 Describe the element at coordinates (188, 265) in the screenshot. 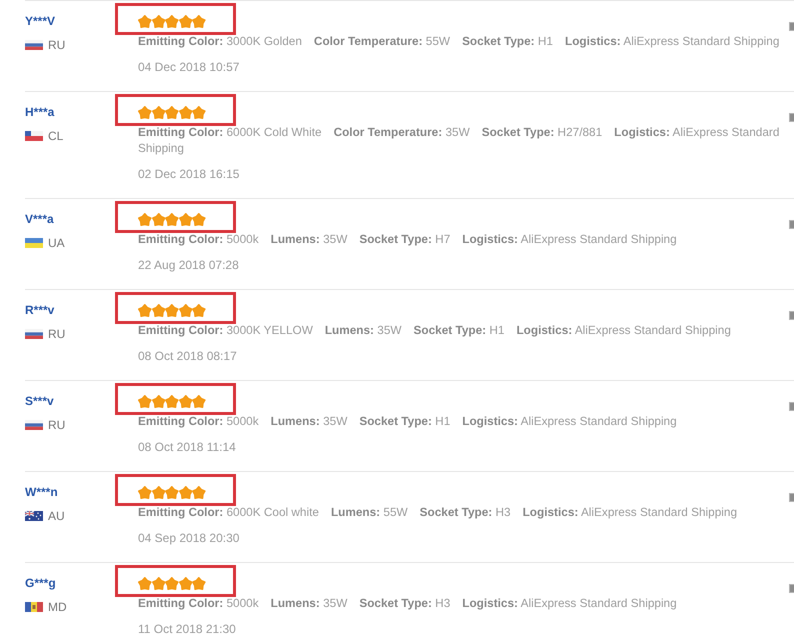

I see `review-date: 22 Aug 2018 07:28` at that location.